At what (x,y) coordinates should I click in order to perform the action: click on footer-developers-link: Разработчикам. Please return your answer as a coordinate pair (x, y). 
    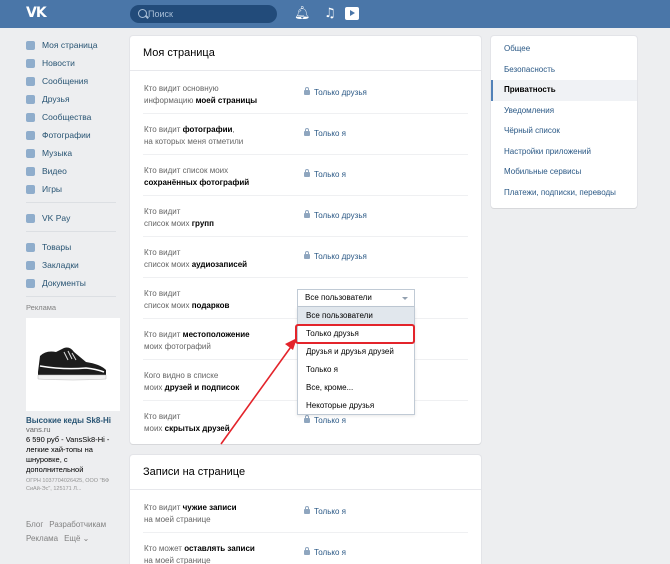
    Looking at the image, I should click on (77, 524).